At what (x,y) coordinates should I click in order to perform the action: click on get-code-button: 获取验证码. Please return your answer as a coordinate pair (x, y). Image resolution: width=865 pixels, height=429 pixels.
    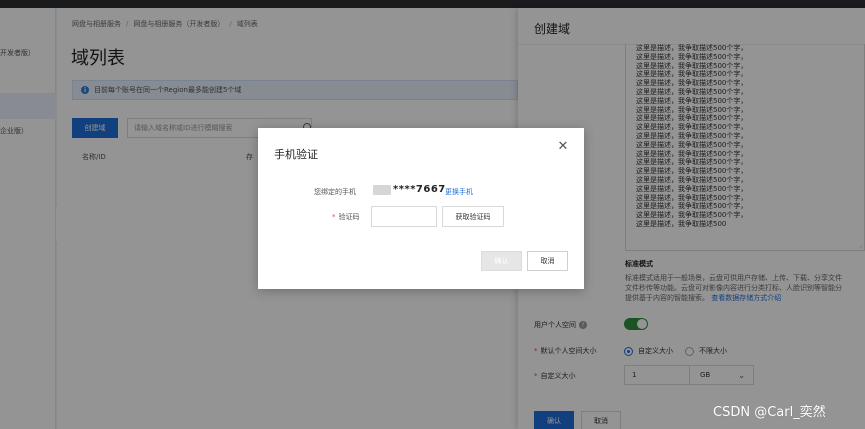
    Looking at the image, I should click on (473, 216).